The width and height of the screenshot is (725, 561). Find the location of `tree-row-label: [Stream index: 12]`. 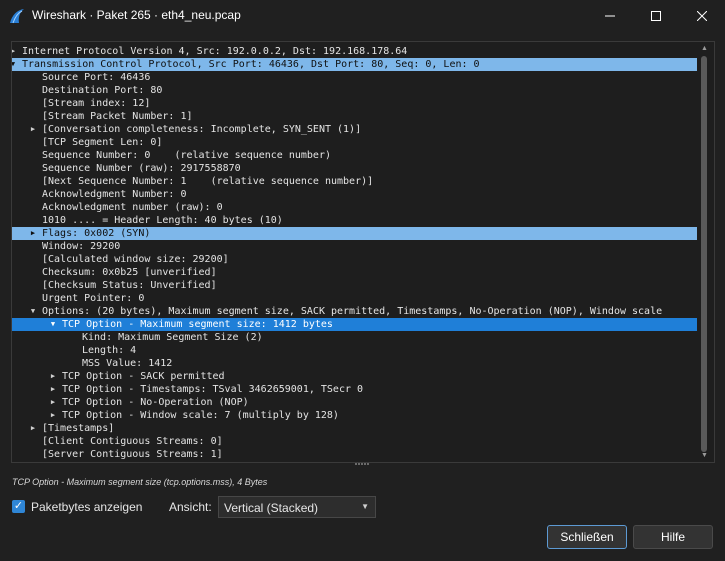

tree-row-label: [Stream index: 12] is located at coordinates (96, 103).